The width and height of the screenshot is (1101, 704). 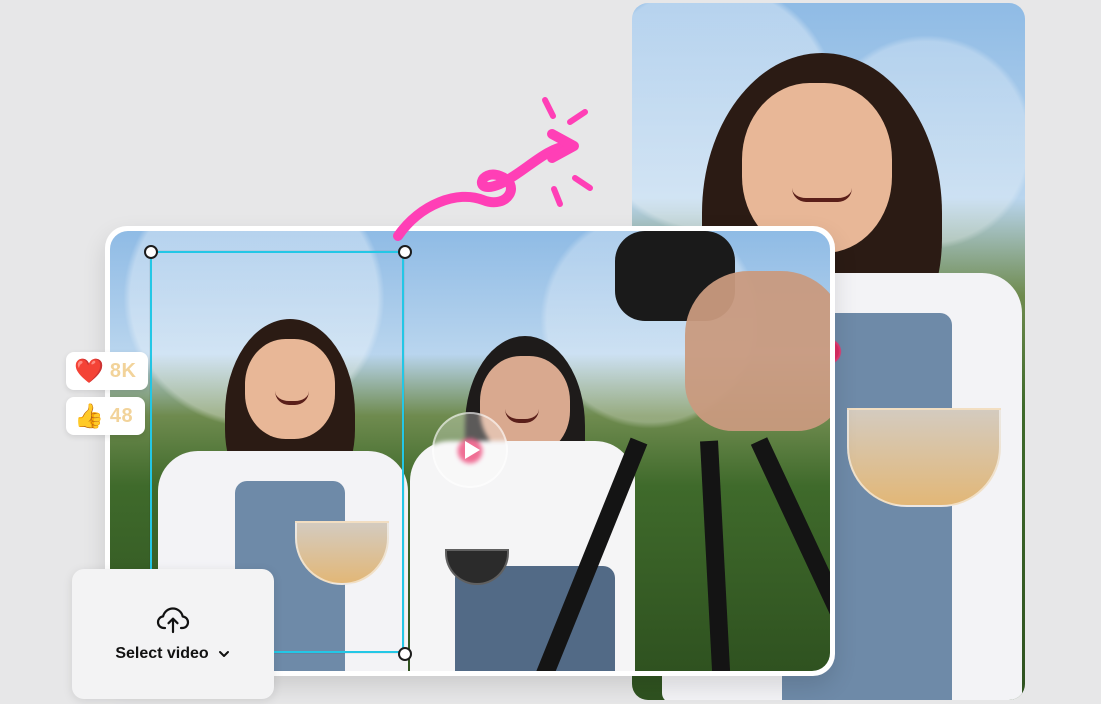 I want to click on thumbs-up-icon: 👍, so click(x=89, y=416).